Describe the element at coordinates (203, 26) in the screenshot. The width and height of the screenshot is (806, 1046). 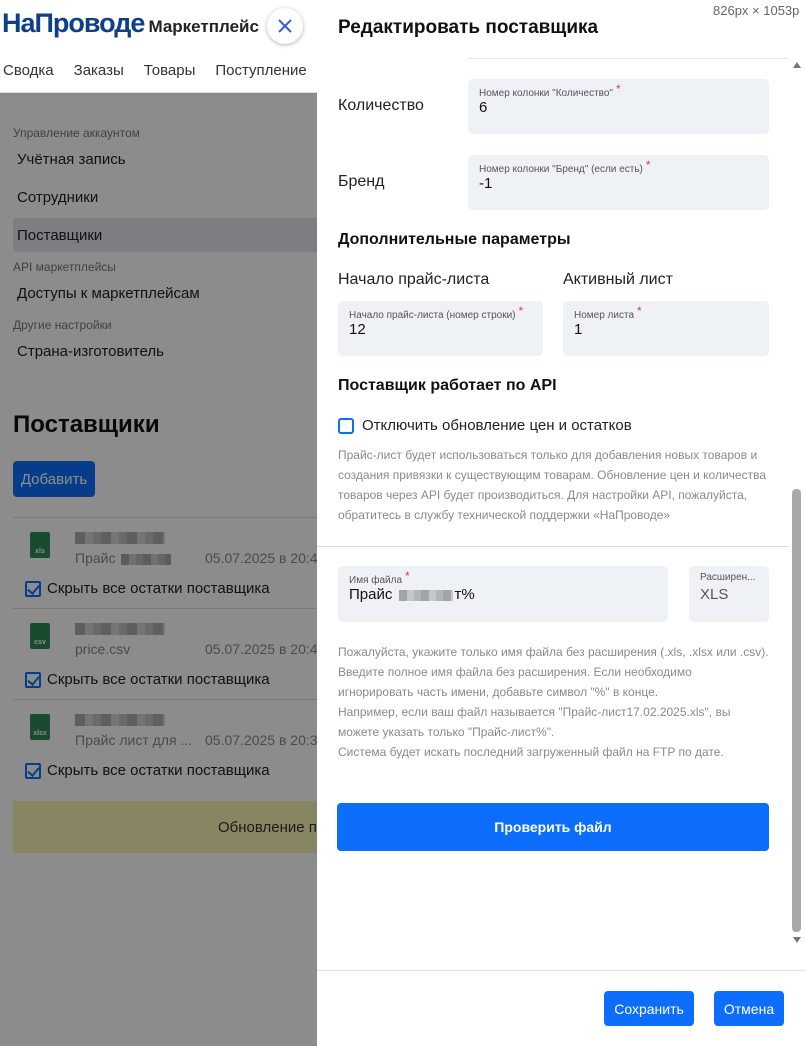
I see `logo-sub: Маркетплейс` at that location.